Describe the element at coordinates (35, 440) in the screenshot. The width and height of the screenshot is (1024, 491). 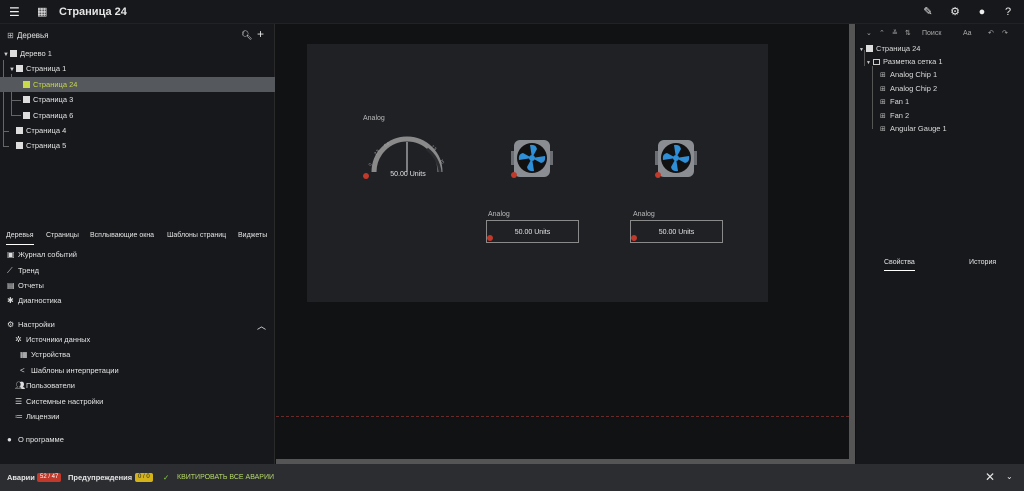
I see `nav-about: ● О программе` at that location.